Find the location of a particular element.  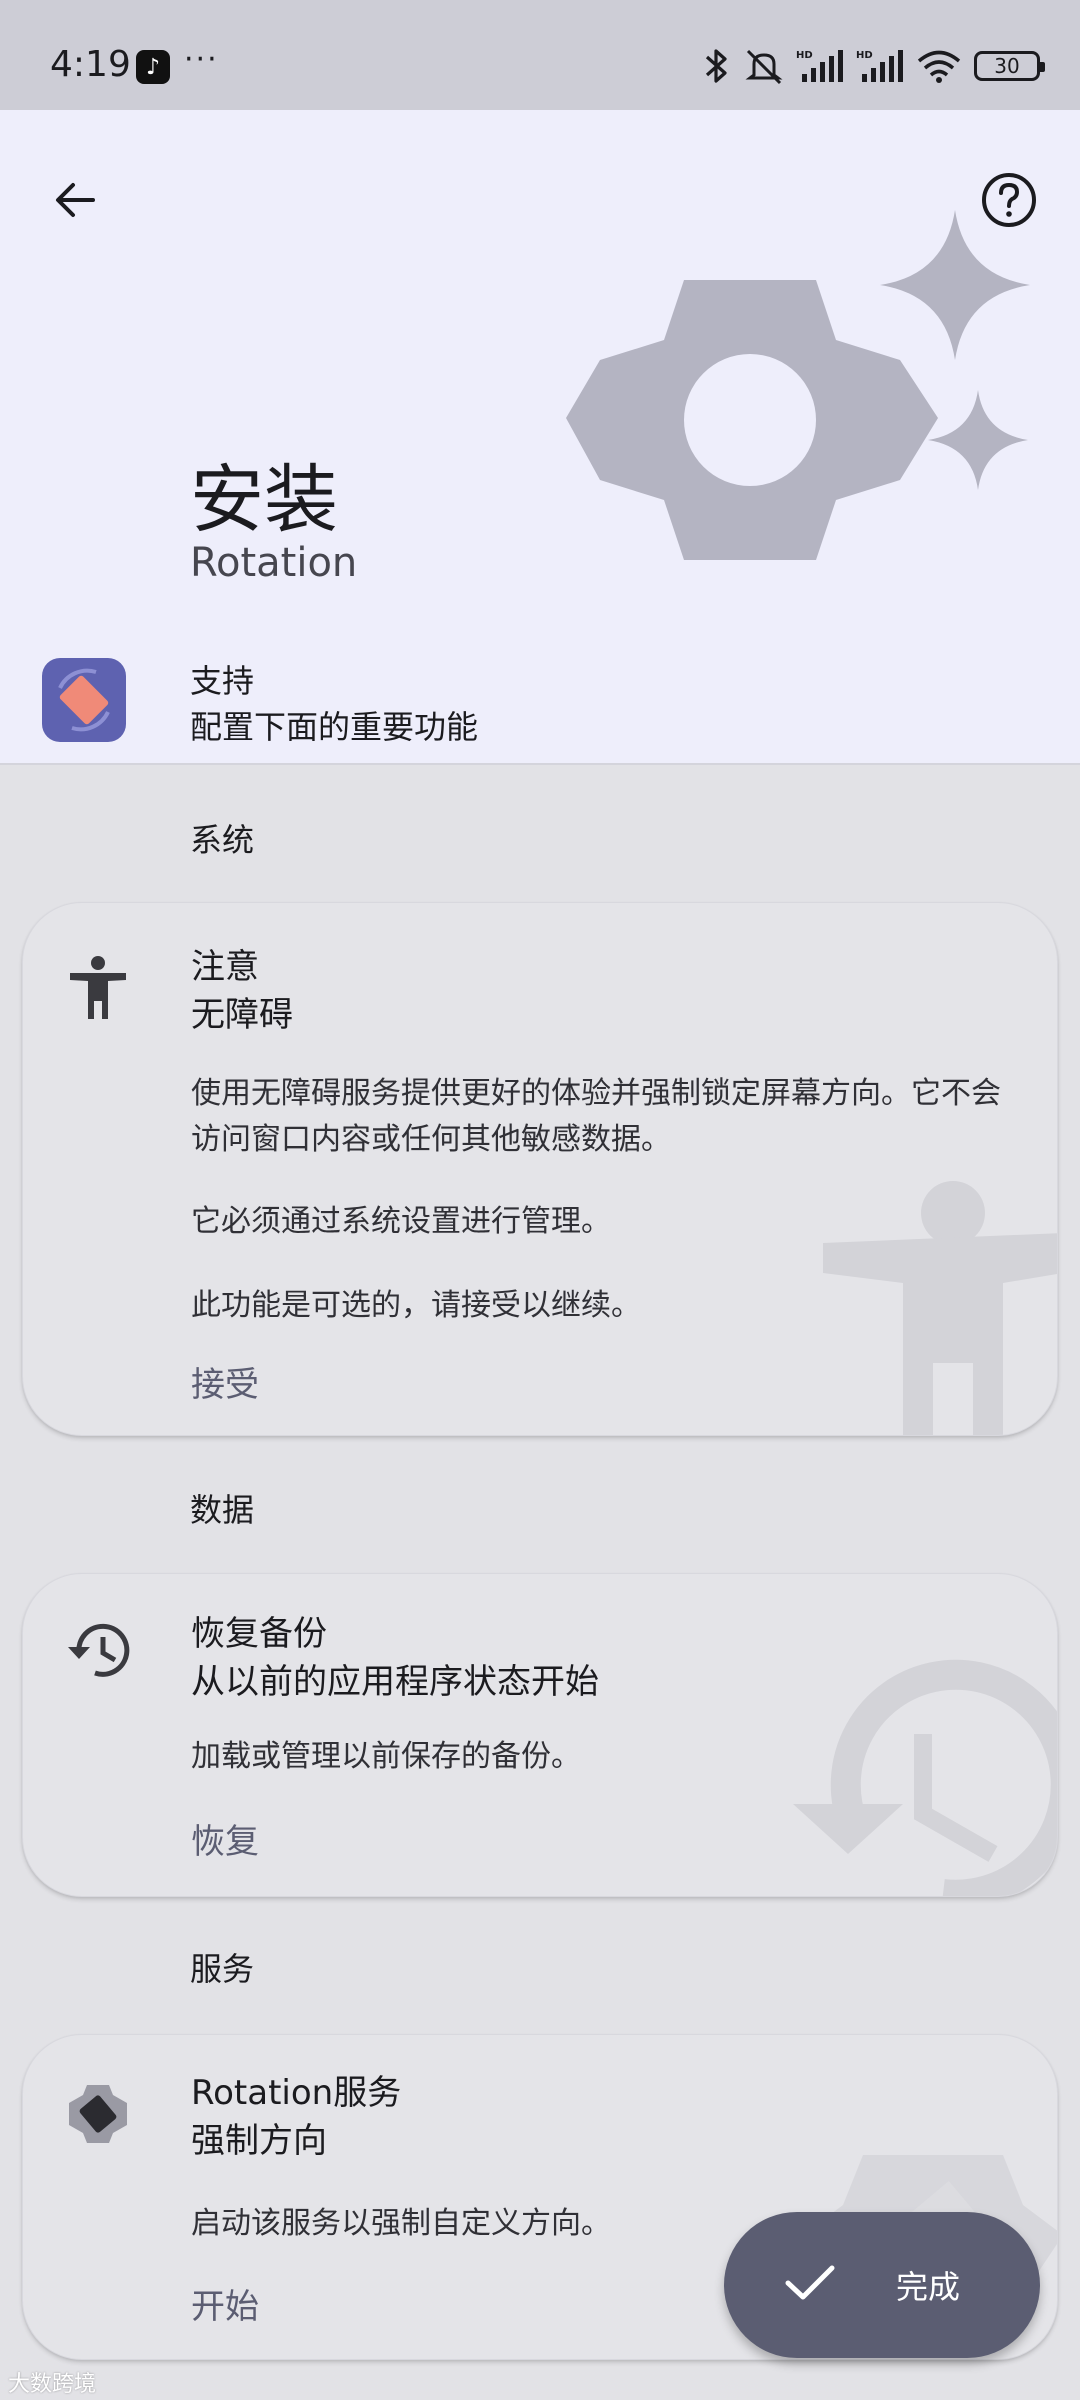

bluetooth-icon is located at coordinates (716, 66).